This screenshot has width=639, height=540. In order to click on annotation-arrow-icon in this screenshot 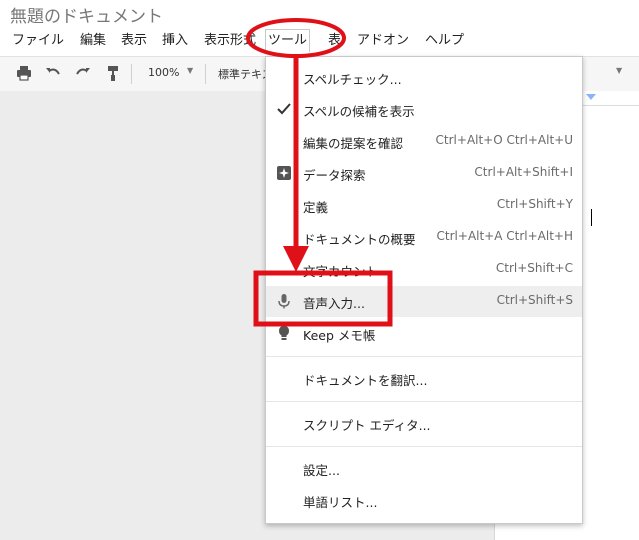, I will do `click(296, 259)`.